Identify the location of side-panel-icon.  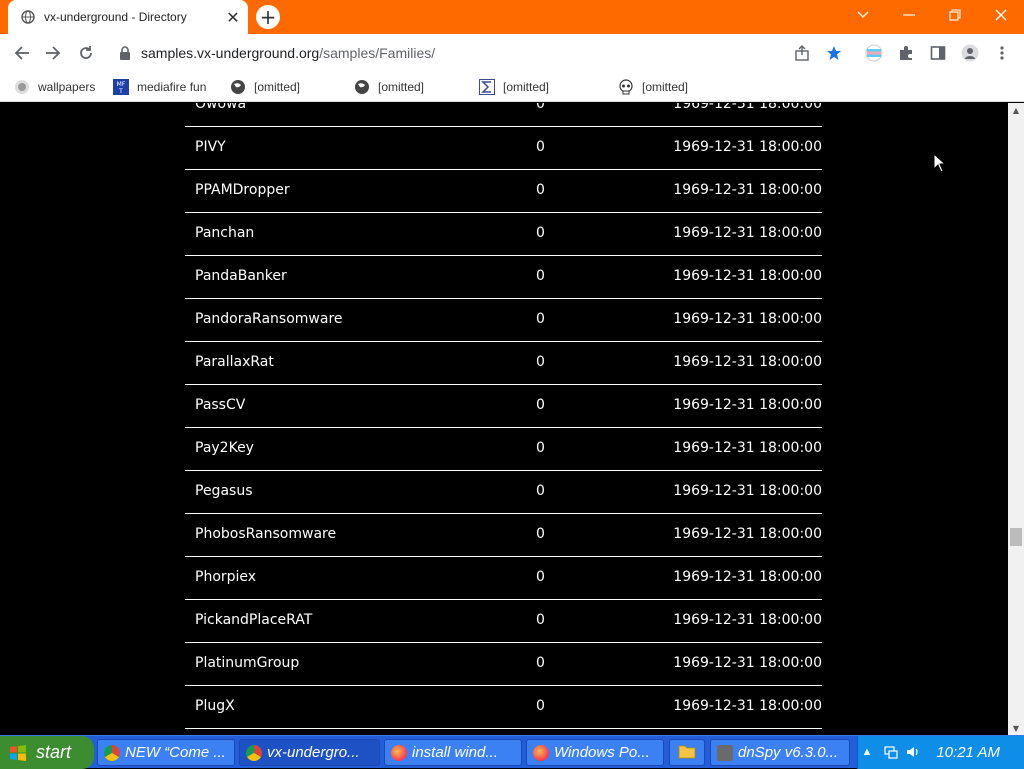
(938, 53).